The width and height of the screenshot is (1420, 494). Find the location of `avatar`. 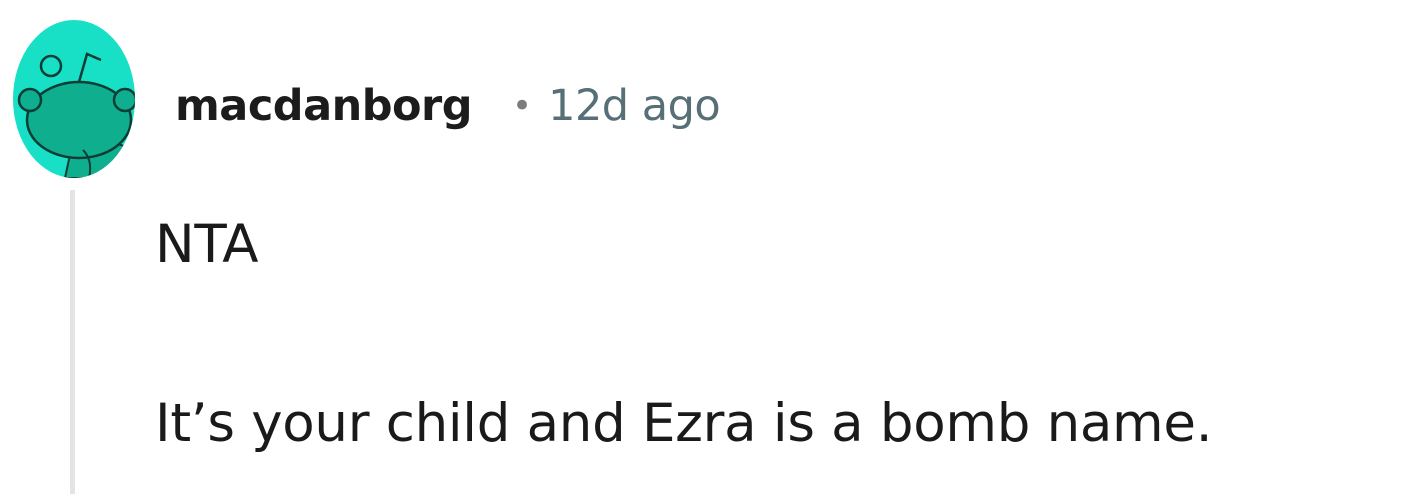

avatar is located at coordinates (74, 99).